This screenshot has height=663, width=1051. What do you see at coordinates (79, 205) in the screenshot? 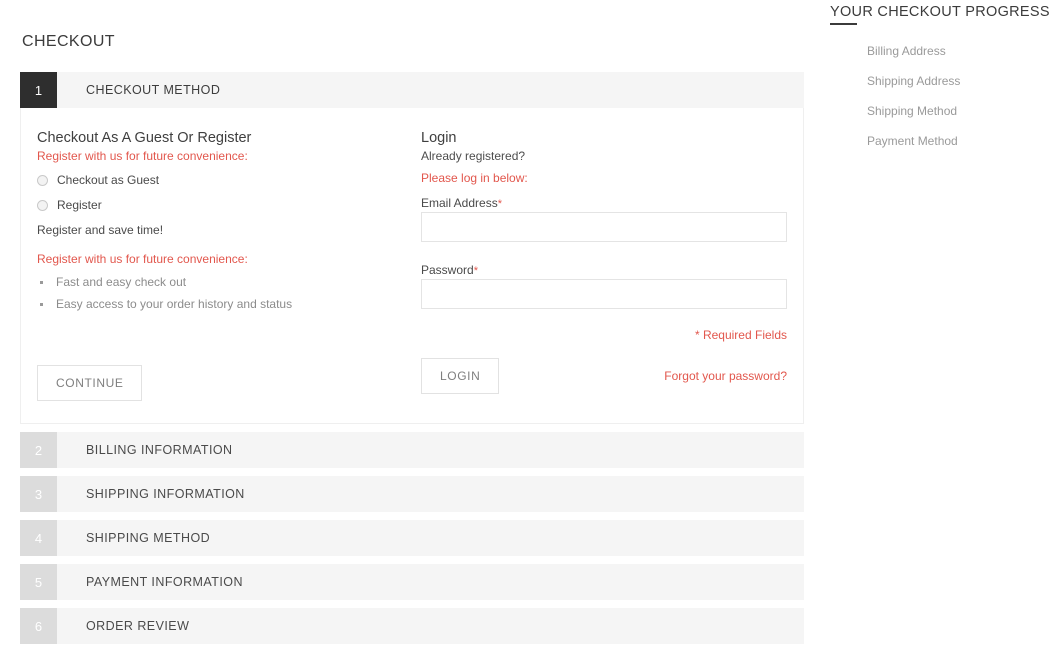
I see `radio-label-register: Register` at bounding box center [79, 205].